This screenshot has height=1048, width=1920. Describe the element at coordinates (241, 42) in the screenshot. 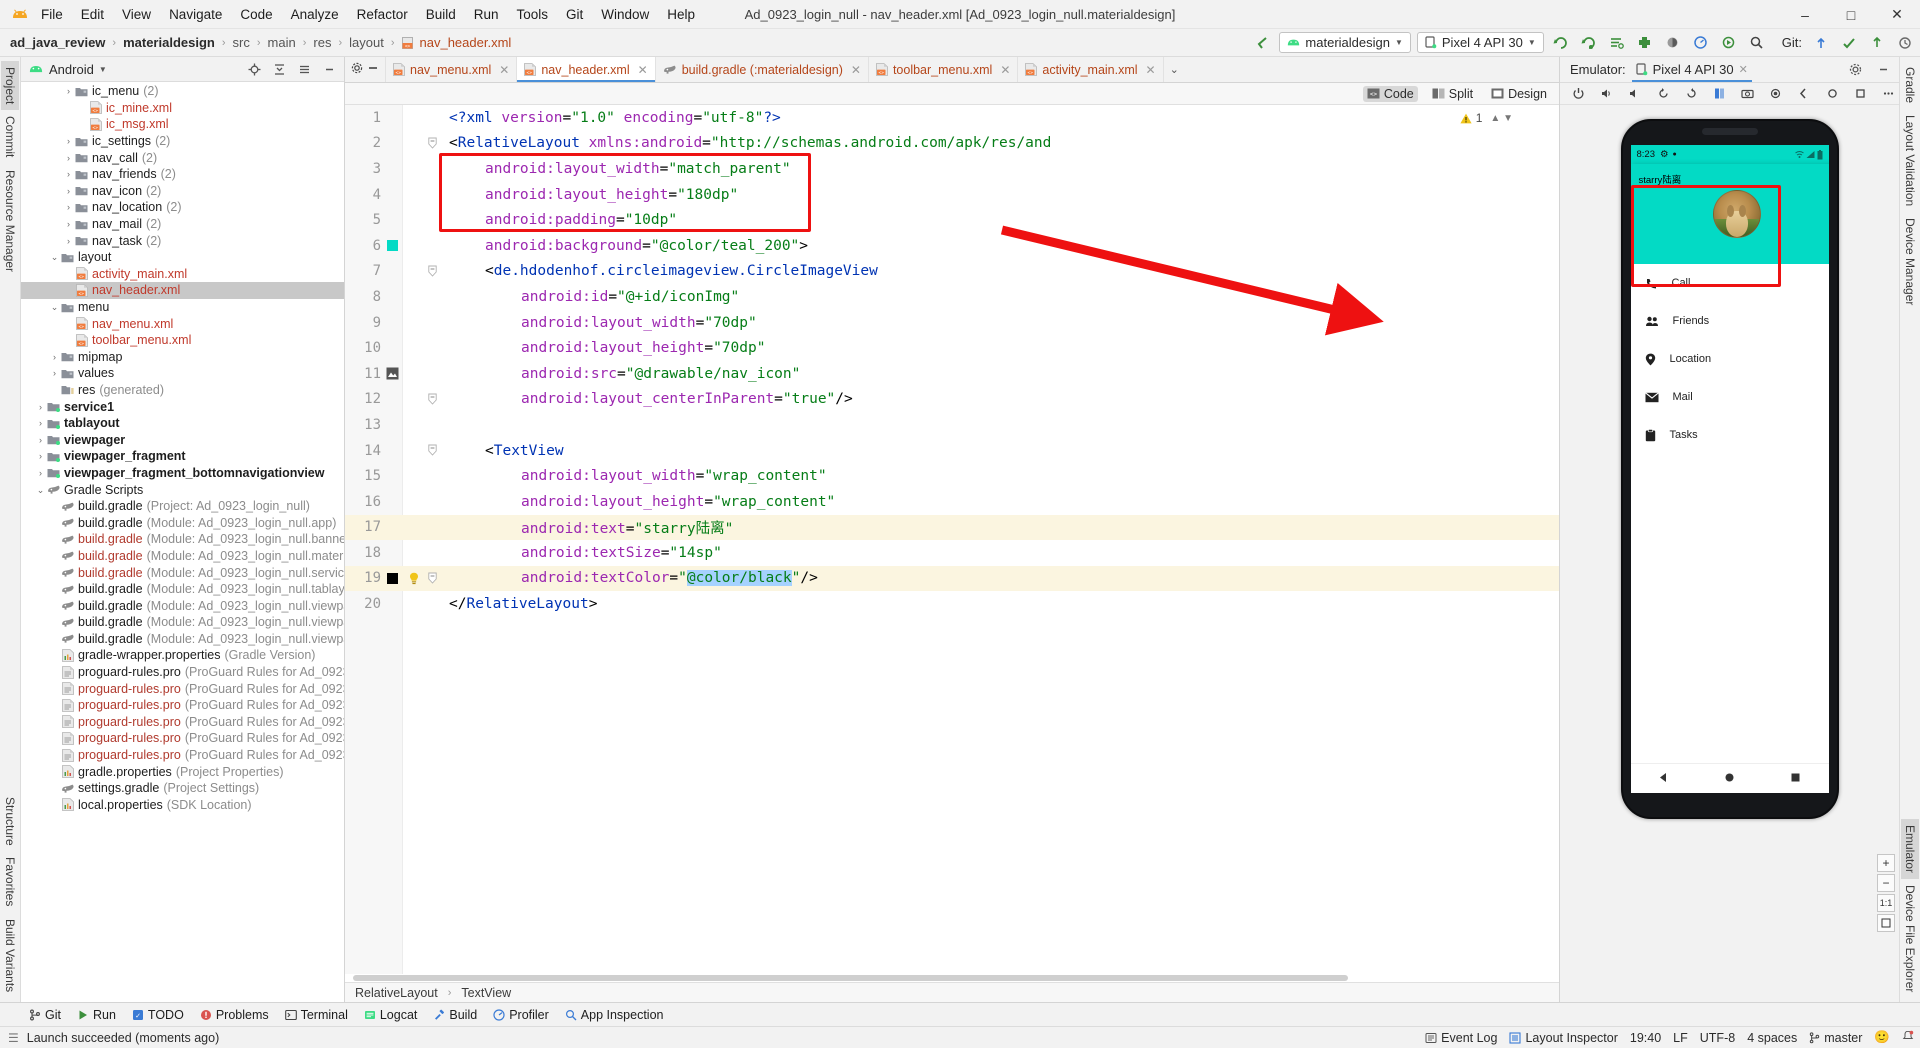

I see `breadcrumb-src: src` at that location.